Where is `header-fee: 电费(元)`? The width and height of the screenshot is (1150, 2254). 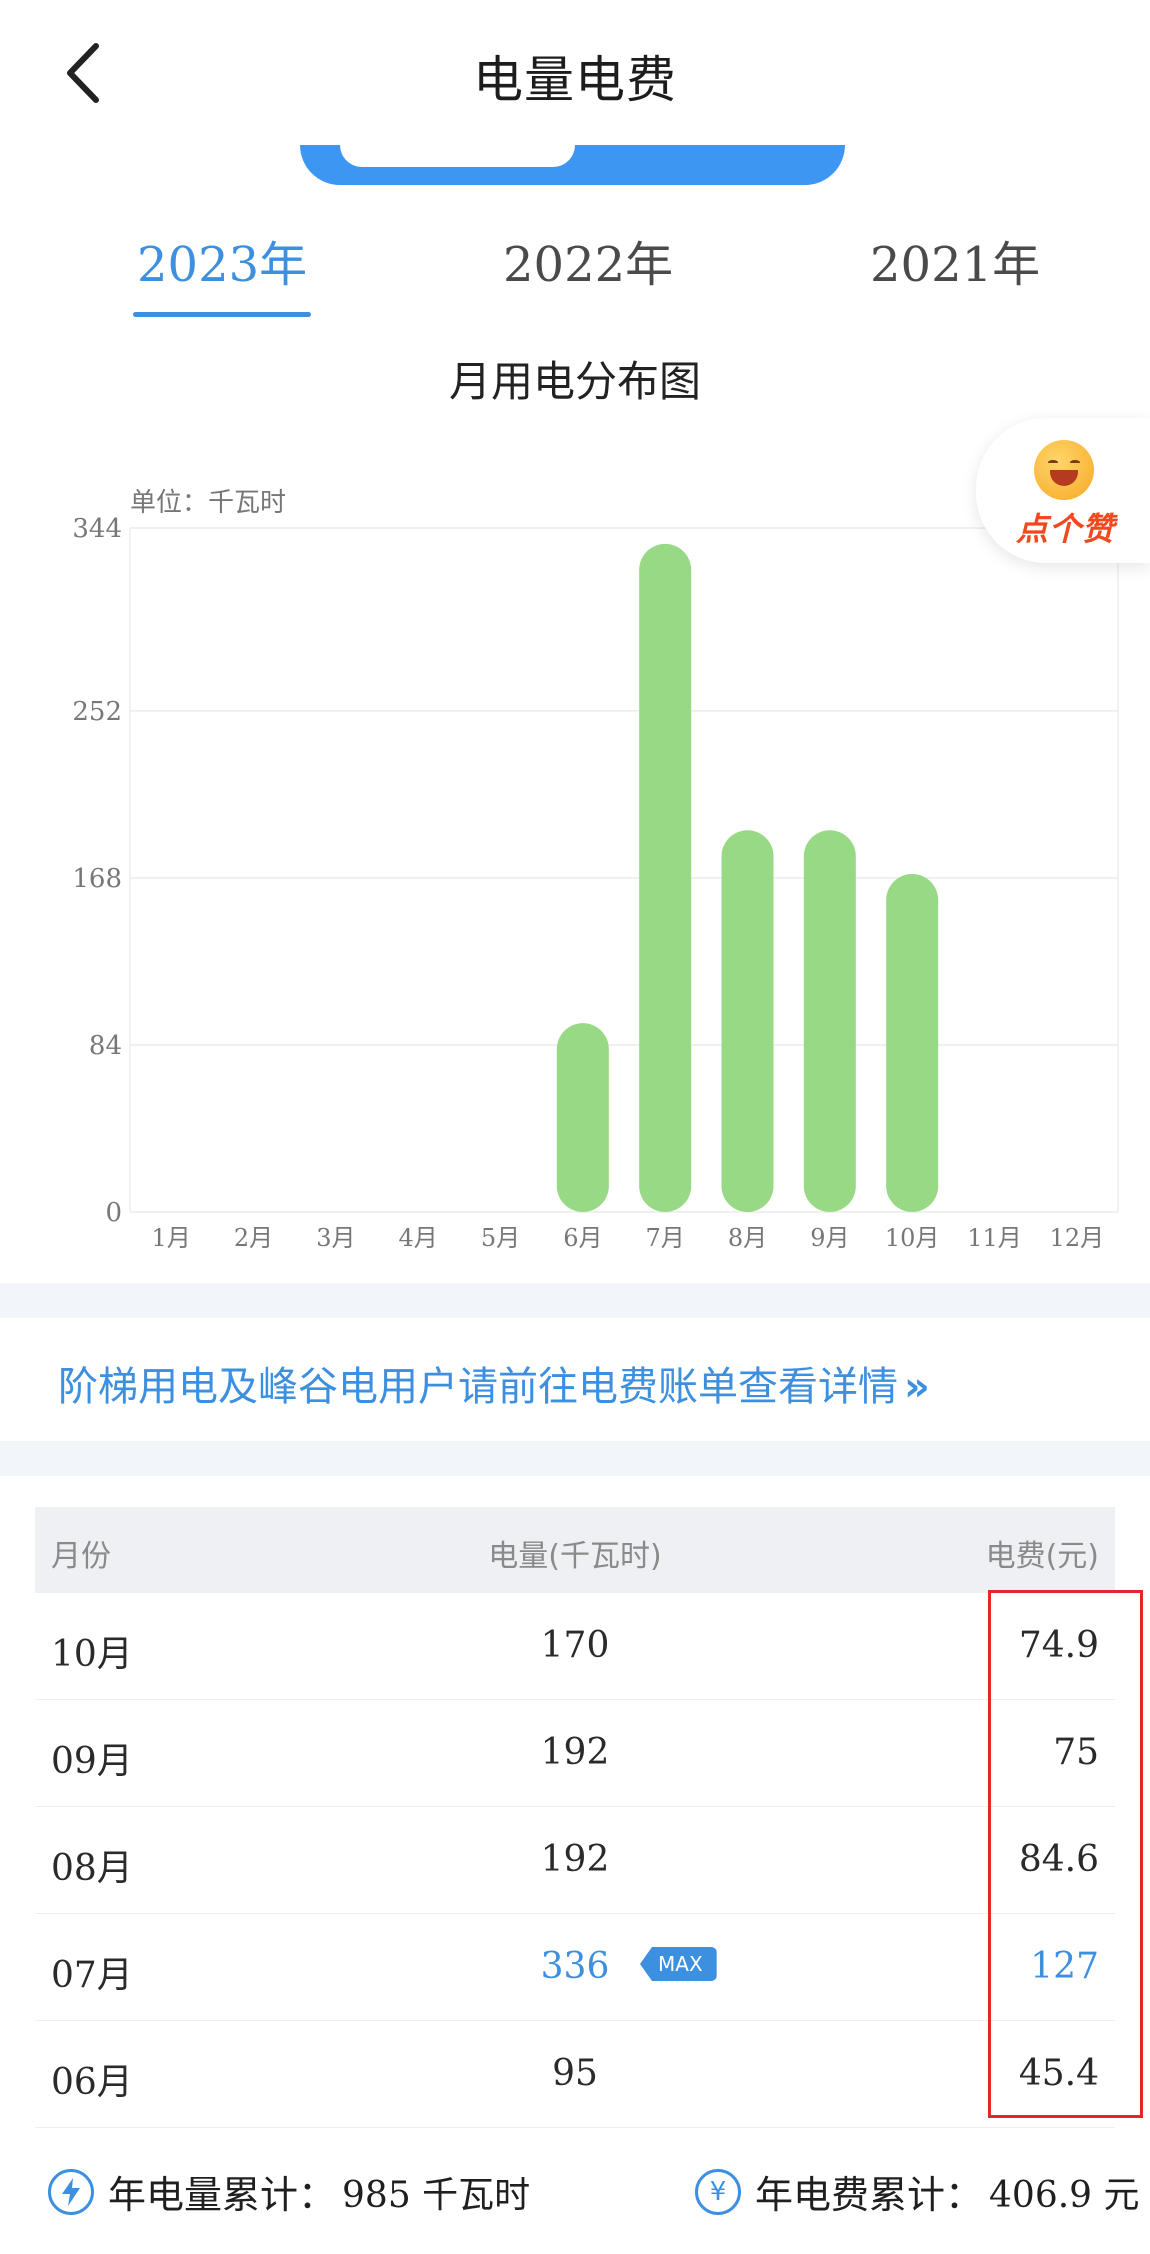
header-fee: 电费(元) is located at coordinates (1042, 1556).